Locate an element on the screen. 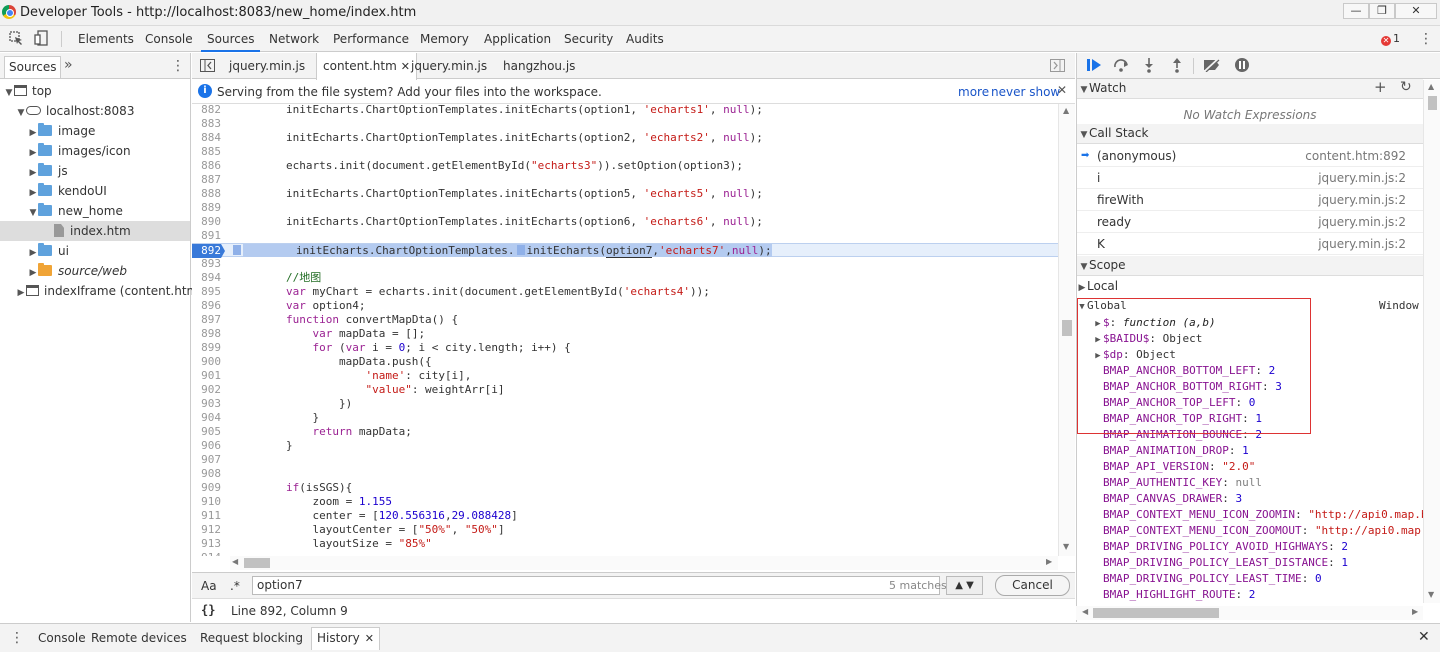 This screenshot has height=652, width=1440. line-number: 899 is located at coordinates (208, 348).